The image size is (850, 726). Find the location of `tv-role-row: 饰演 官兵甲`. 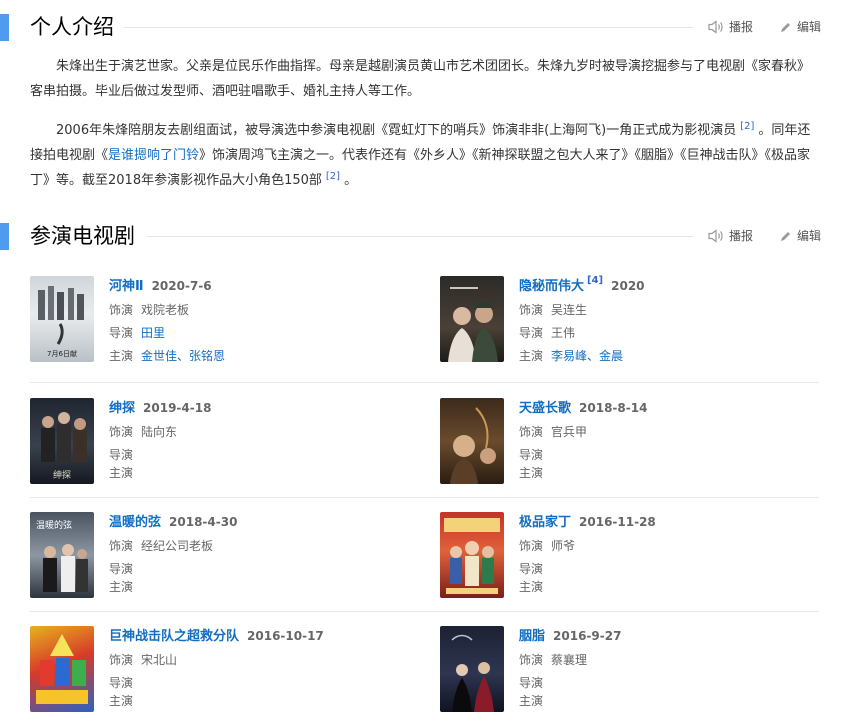

tv-role-row: 饰演 官兵甲 is located at coordinates (553, 432).